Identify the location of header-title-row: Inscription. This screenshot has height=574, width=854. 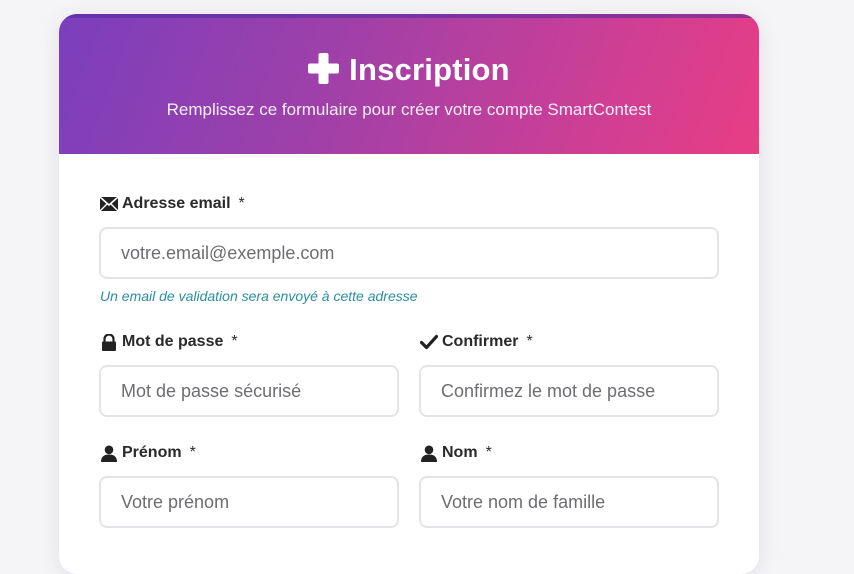
(409, 70).